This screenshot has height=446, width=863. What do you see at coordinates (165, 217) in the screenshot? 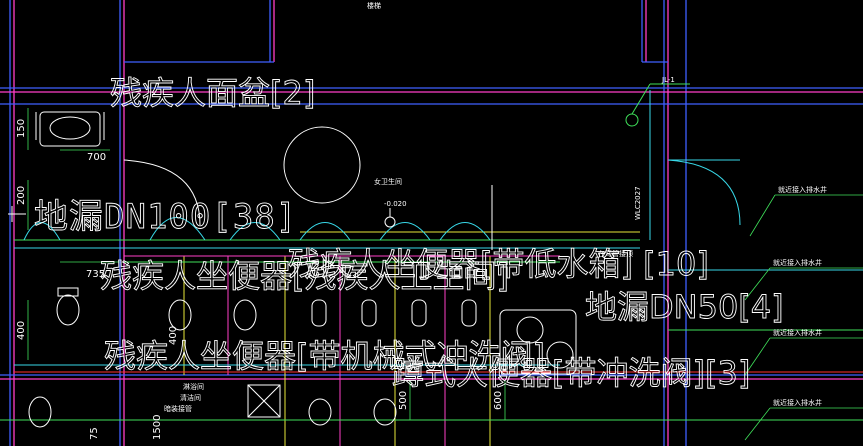
I see `floor-drain-title: 地漏DN100[38]` at bounding box center [165, 217].